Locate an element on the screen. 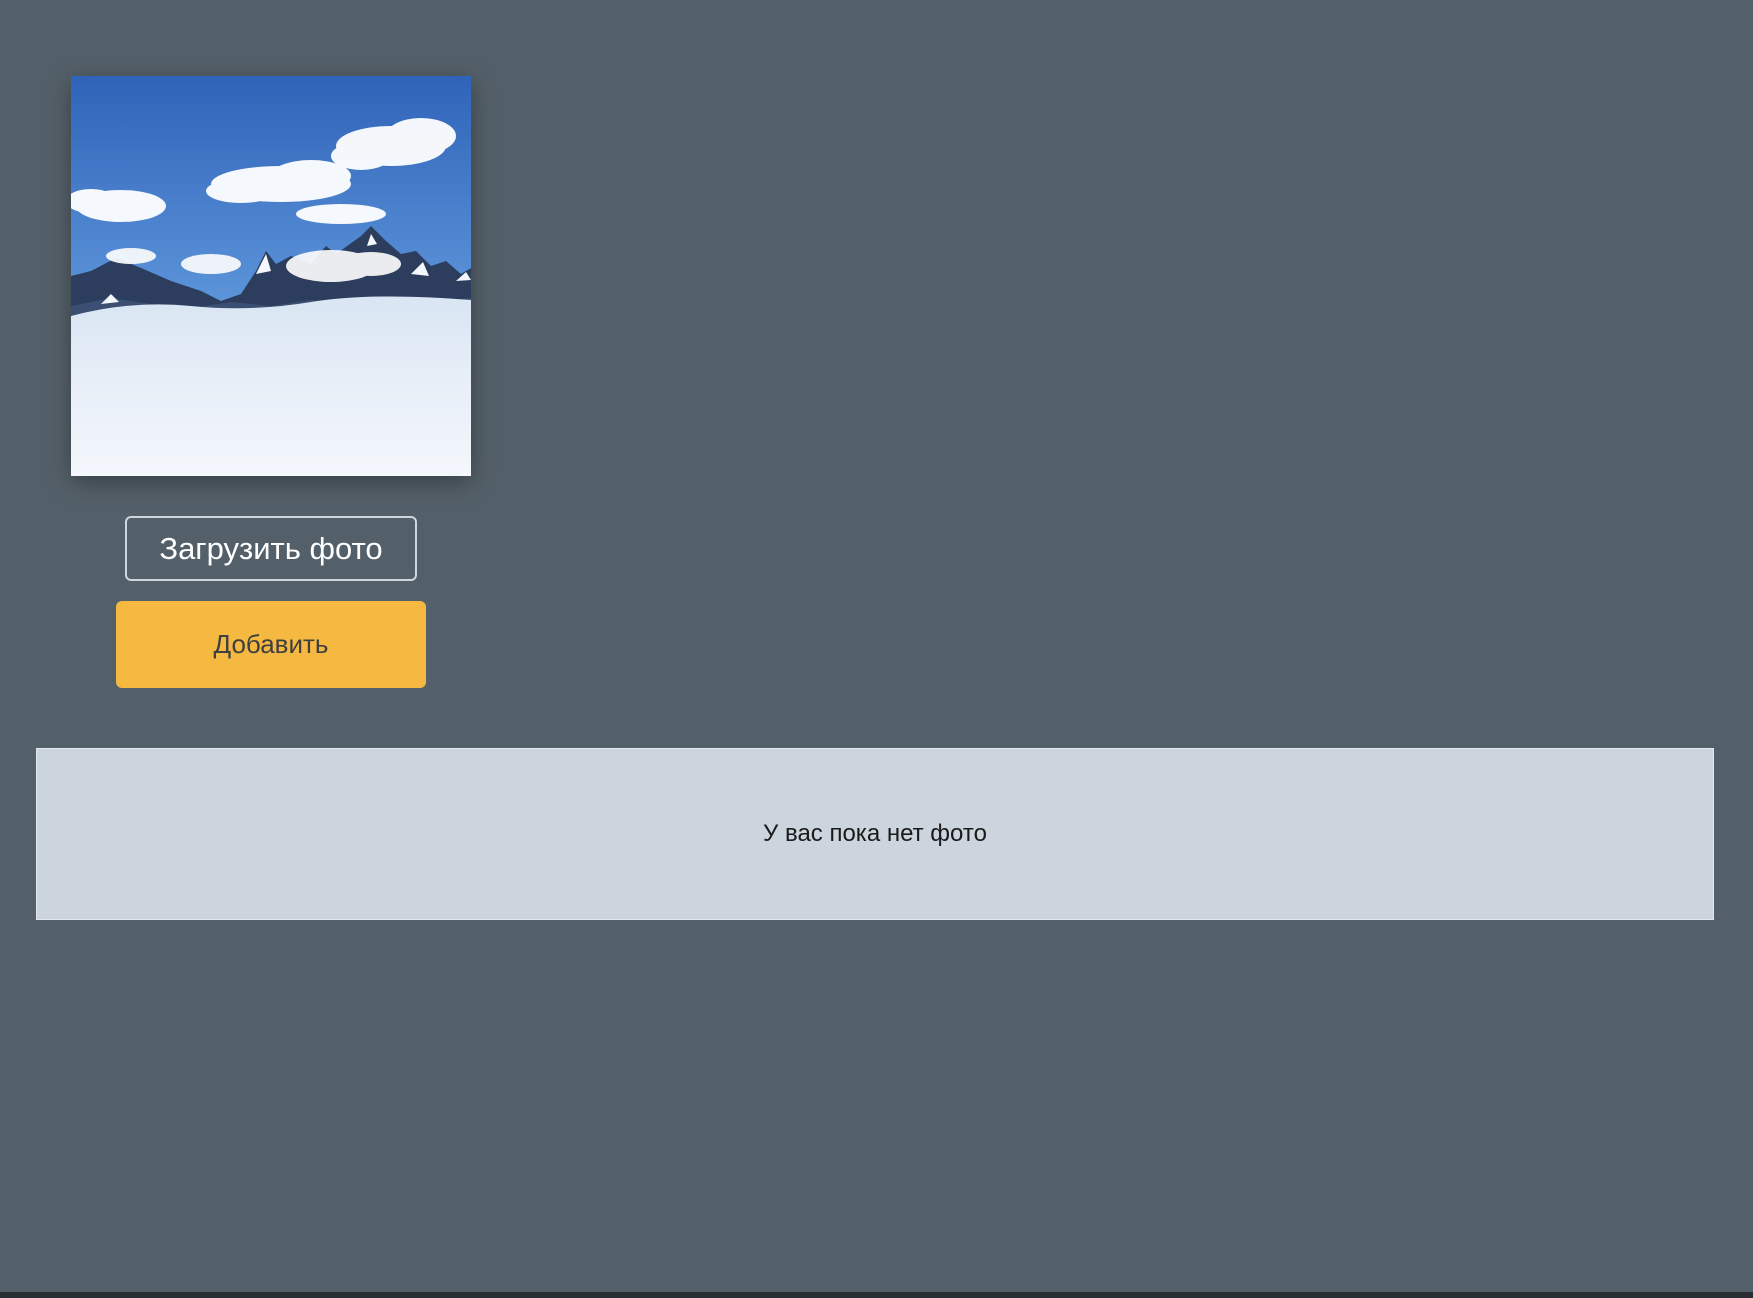  upload-photo-button: Загрузить фото is located at coordinates (271, 548).